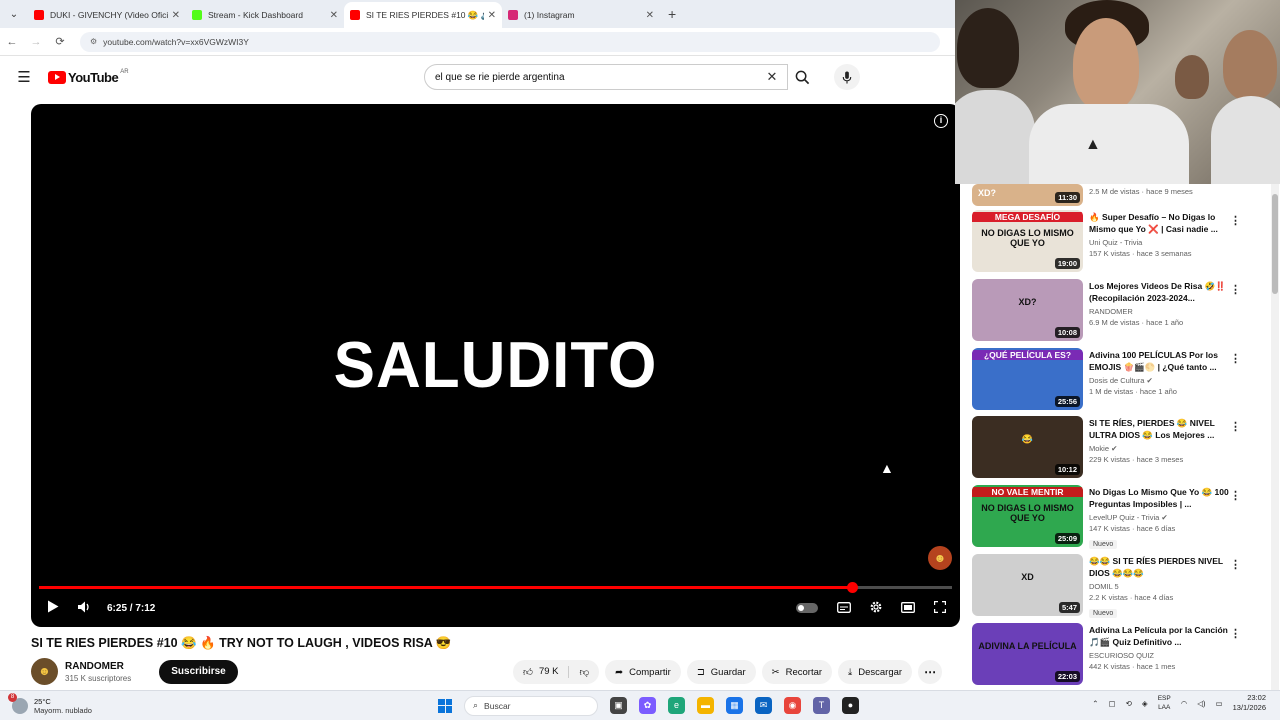 This screenshot has height=720, width=1280. What do you see at coordinates (1027, 584) in the screenshot?
I see `video-thumbnail: XD 5:47` at bounding box center [1027, 584].